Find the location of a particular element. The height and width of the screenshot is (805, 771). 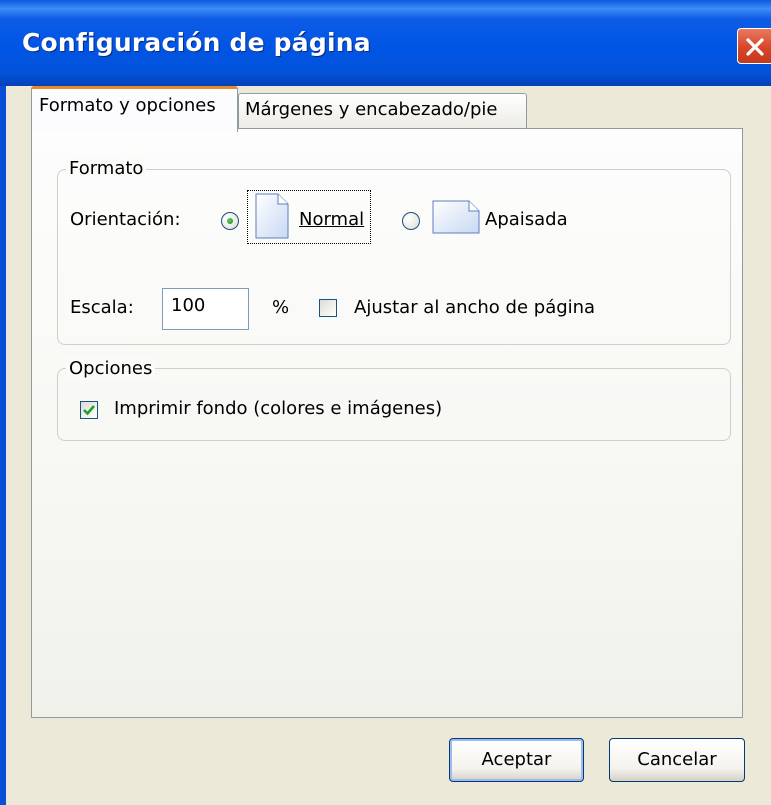

fit-width-checkbox is located at coordinates (328, 308).